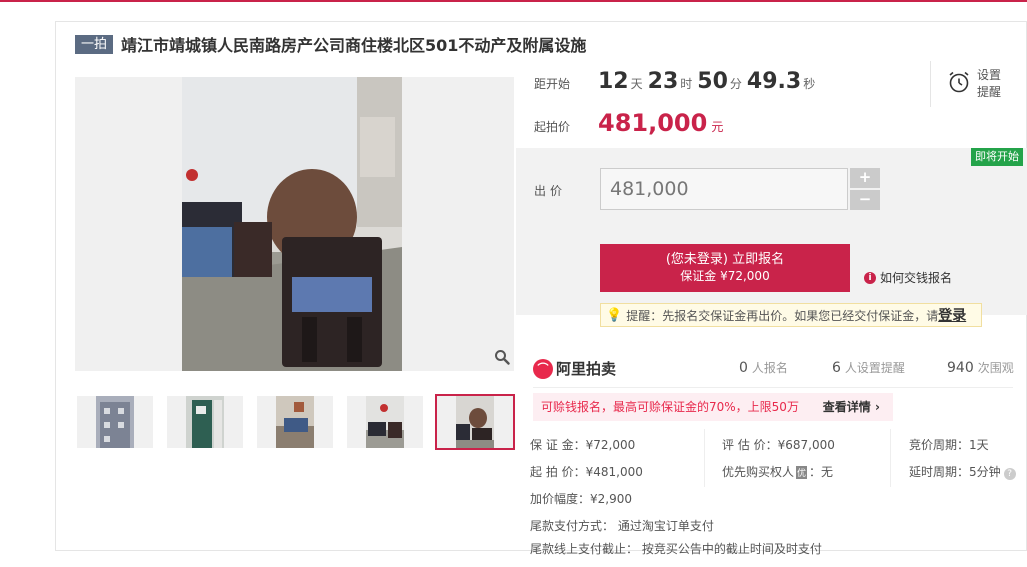 The height and width of the screenshot is (567, 1027). What do you see at coordinates (851, 407) in the screenshot?
I see `view-details-link: 查看详情 ›` at bounding box center [851, 407].